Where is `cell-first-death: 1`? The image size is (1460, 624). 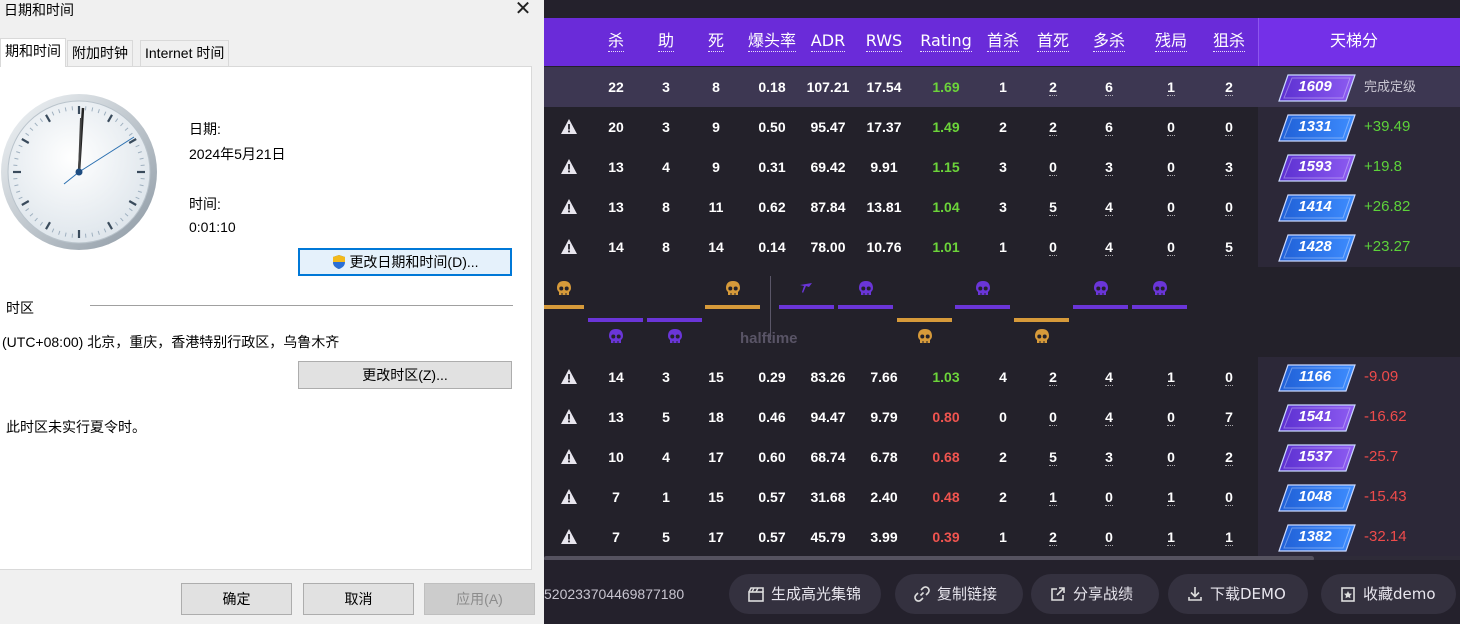 cell-first-death: 1 is located at coordinates (1053, 497).